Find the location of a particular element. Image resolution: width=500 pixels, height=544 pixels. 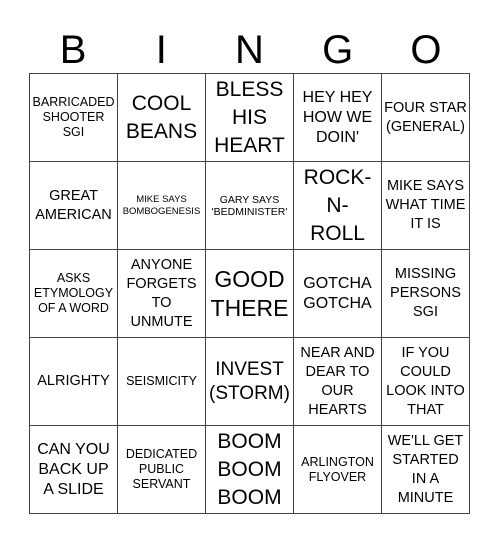

cell-text: WE'LL GET STARTED IN A MINUTE is located at coordinates (425, 469).